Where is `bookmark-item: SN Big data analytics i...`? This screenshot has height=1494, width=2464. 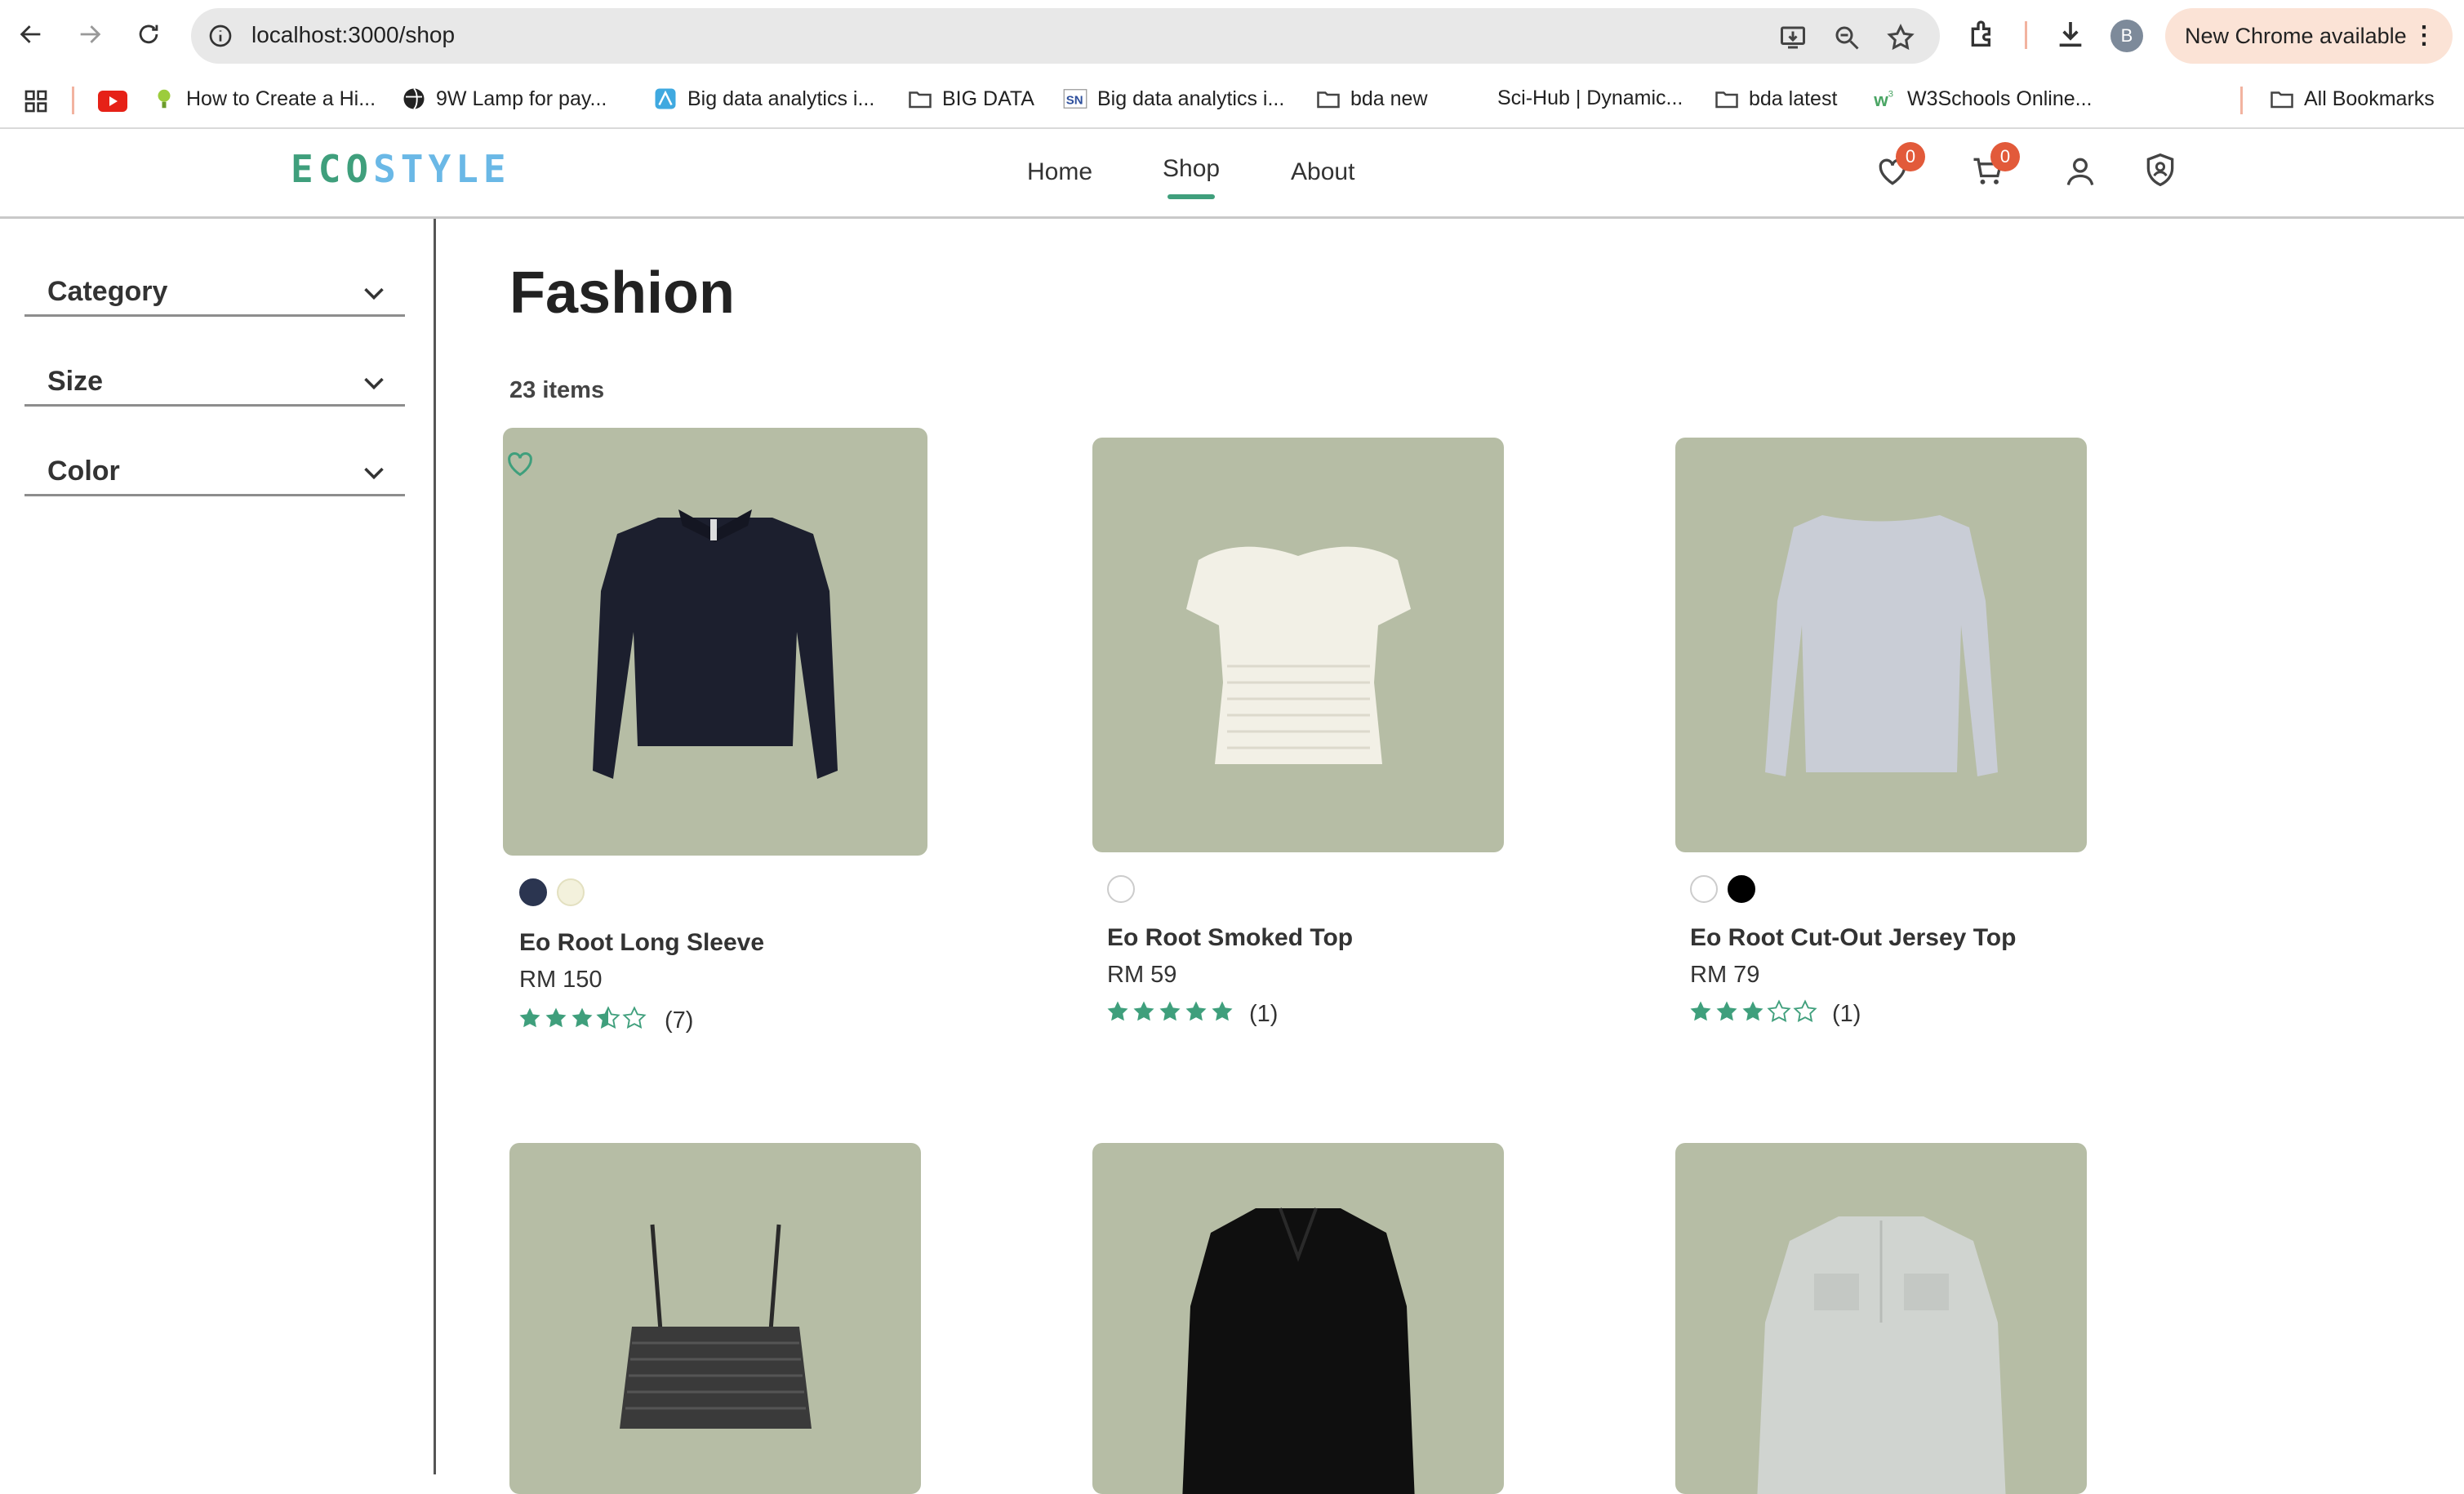
bookmark-item: SN Big data analytics i... is located at coordinates (1173, 99).